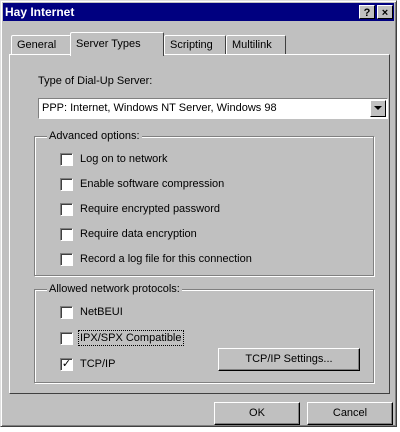 This screenshot has width=400, height=432. I want to click on server-type-label: Type of Dial-Up Server:, so click(95, 81).